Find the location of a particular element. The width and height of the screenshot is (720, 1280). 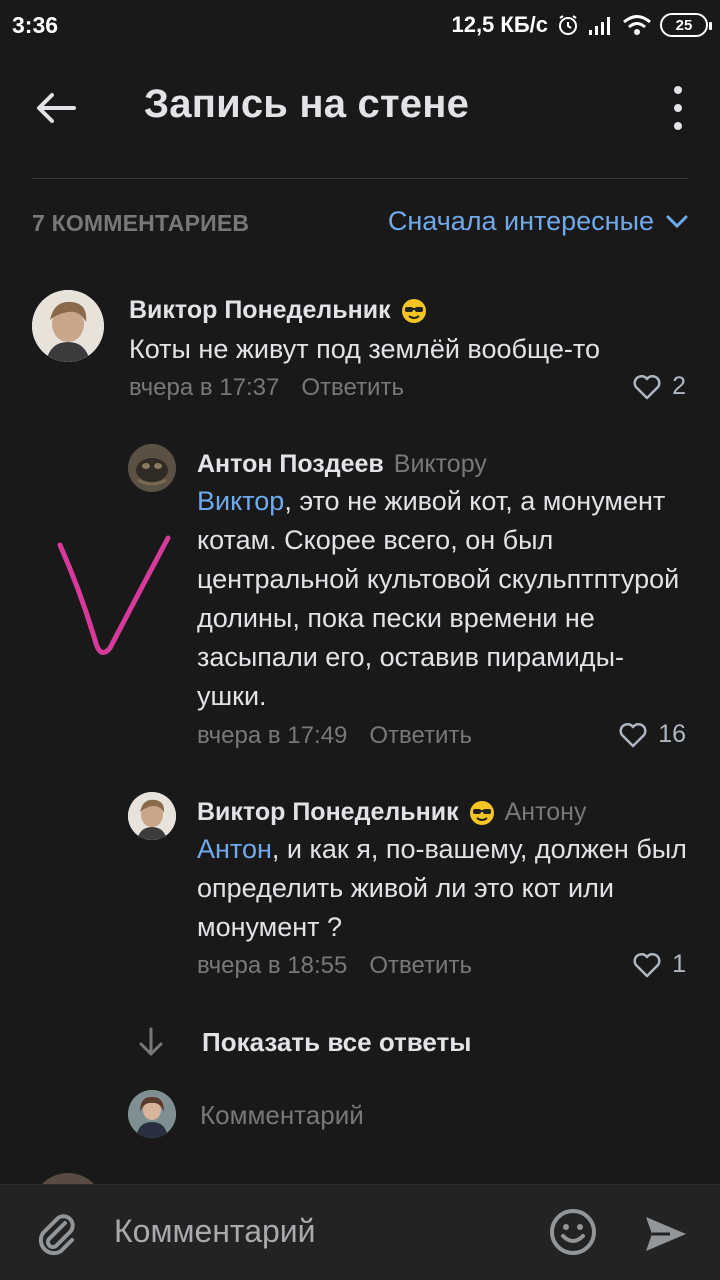

author-line: Антон Поздеев Виктору is located at coordinates (342, 464).